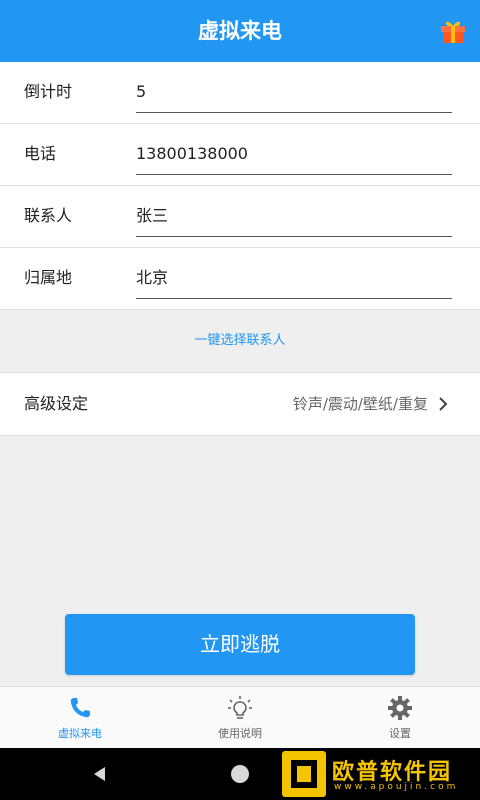  Describe the element at coordinates (141, 92) in the screenshot. I see `countdown-input: 5` at that location.